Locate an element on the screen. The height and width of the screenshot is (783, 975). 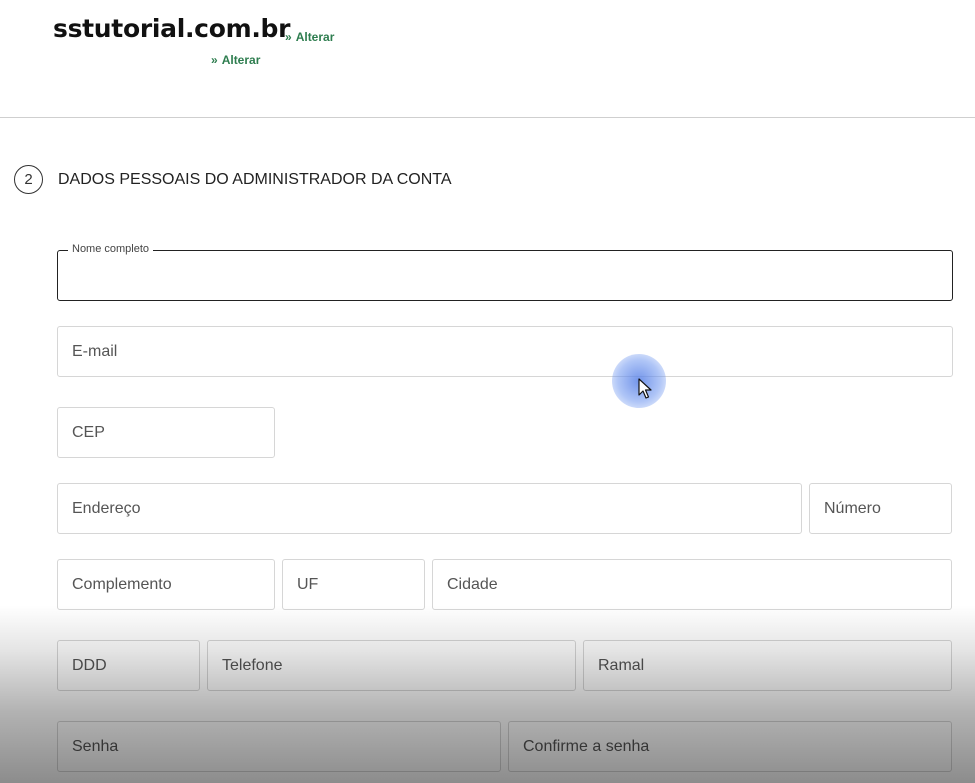
city-placeholder: Cidade is located at coordinates (472, 584).